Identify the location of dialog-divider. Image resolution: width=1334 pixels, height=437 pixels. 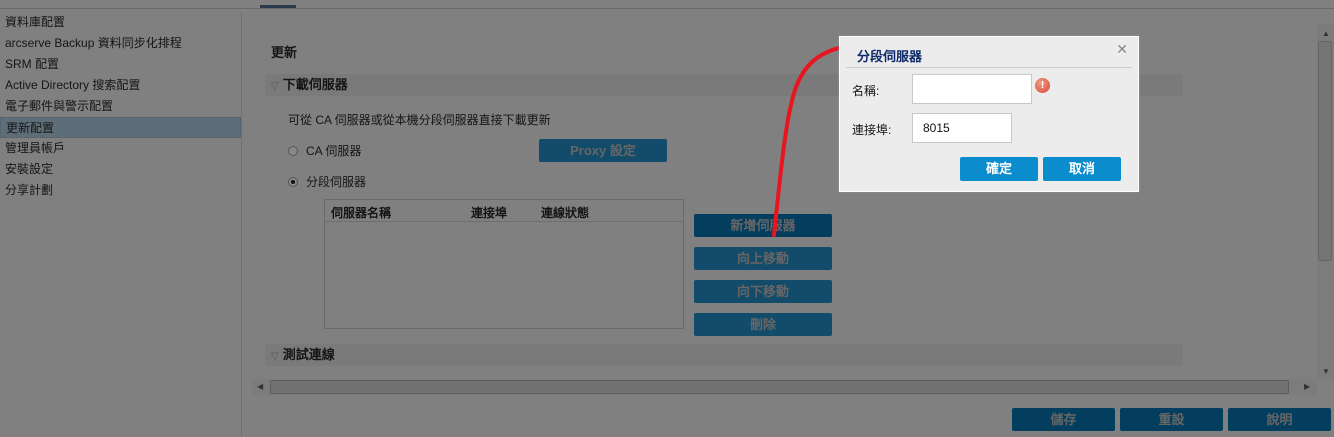
(989, 67).